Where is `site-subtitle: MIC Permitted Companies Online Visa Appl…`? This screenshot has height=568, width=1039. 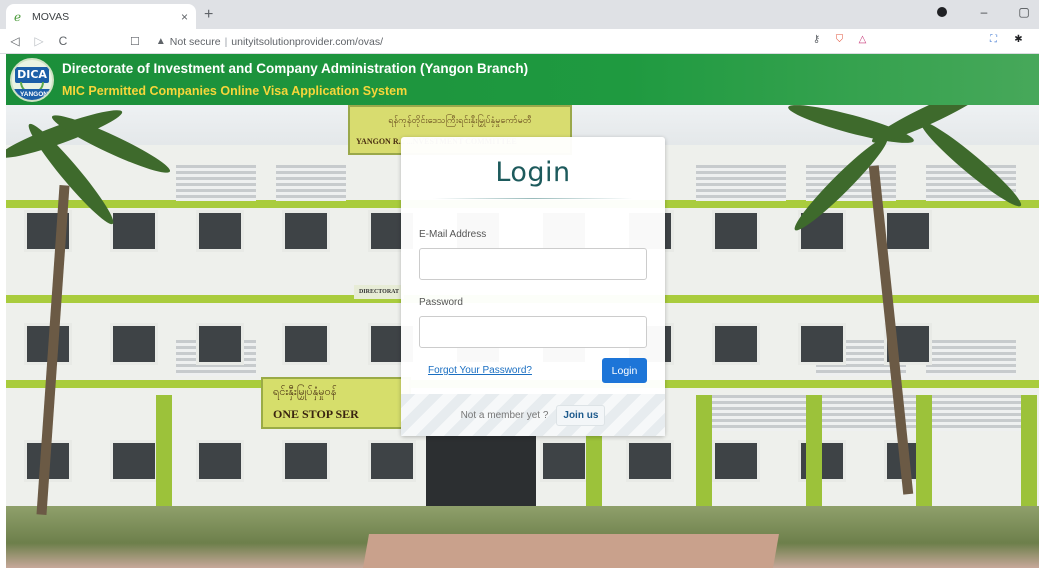
site-subtitle: MIC Permitted Companies Online Visa Appl… is located at coordinates (235, 91).